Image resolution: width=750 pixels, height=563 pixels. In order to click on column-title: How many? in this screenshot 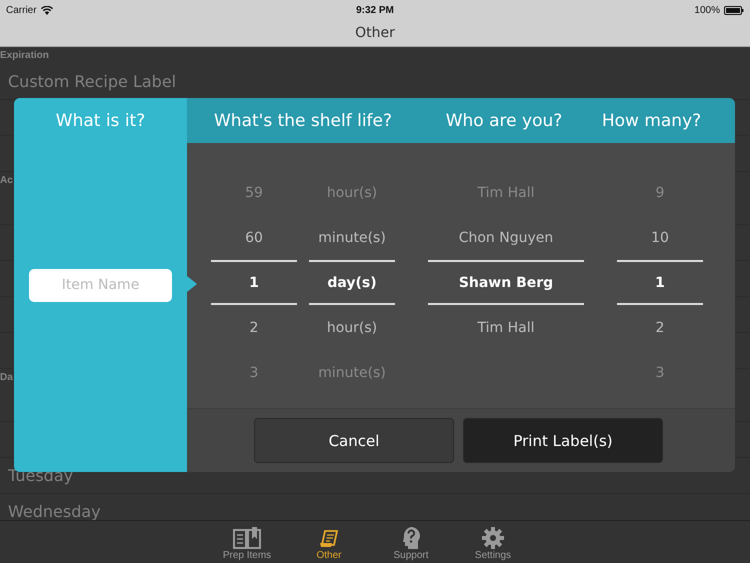, I will do `click(651, 120)`.